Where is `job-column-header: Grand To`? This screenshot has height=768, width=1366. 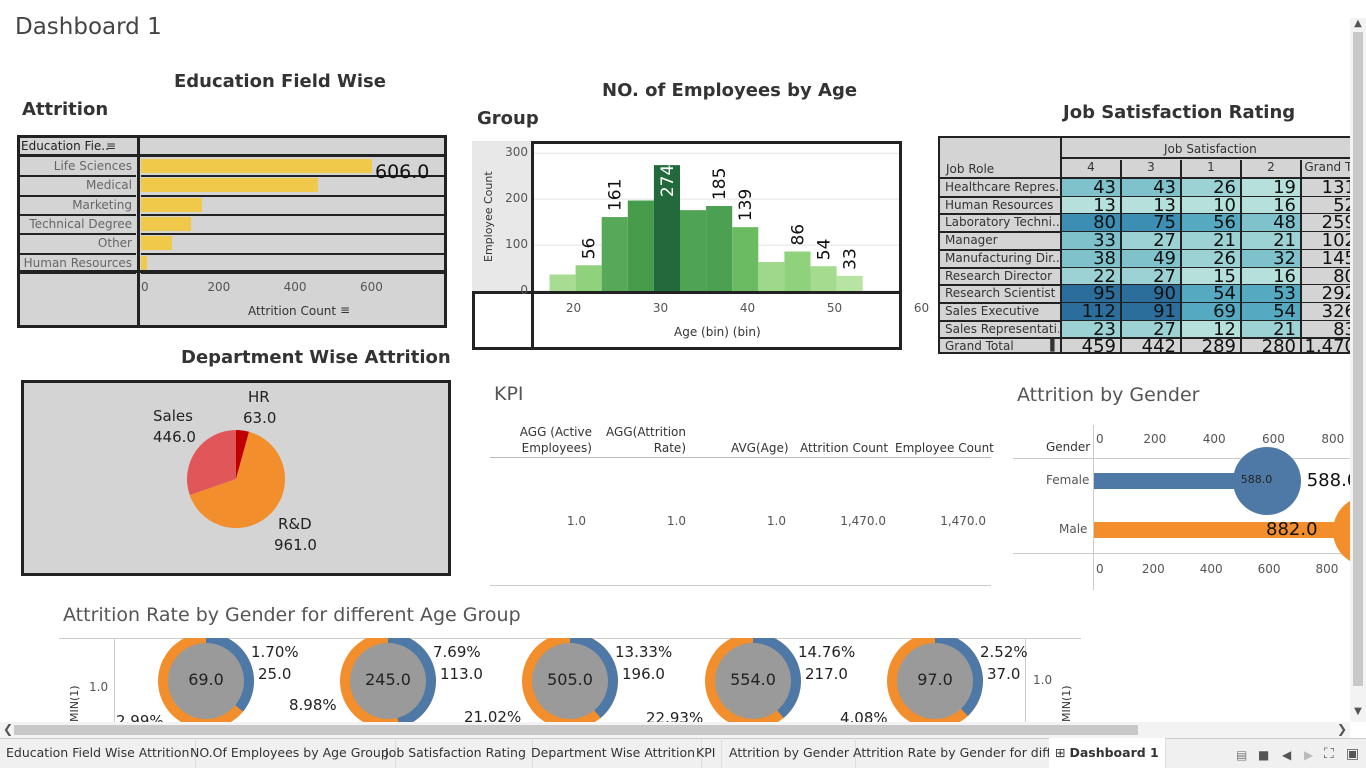 job-column-header: Grand To is located at coordinates (1325, 169).